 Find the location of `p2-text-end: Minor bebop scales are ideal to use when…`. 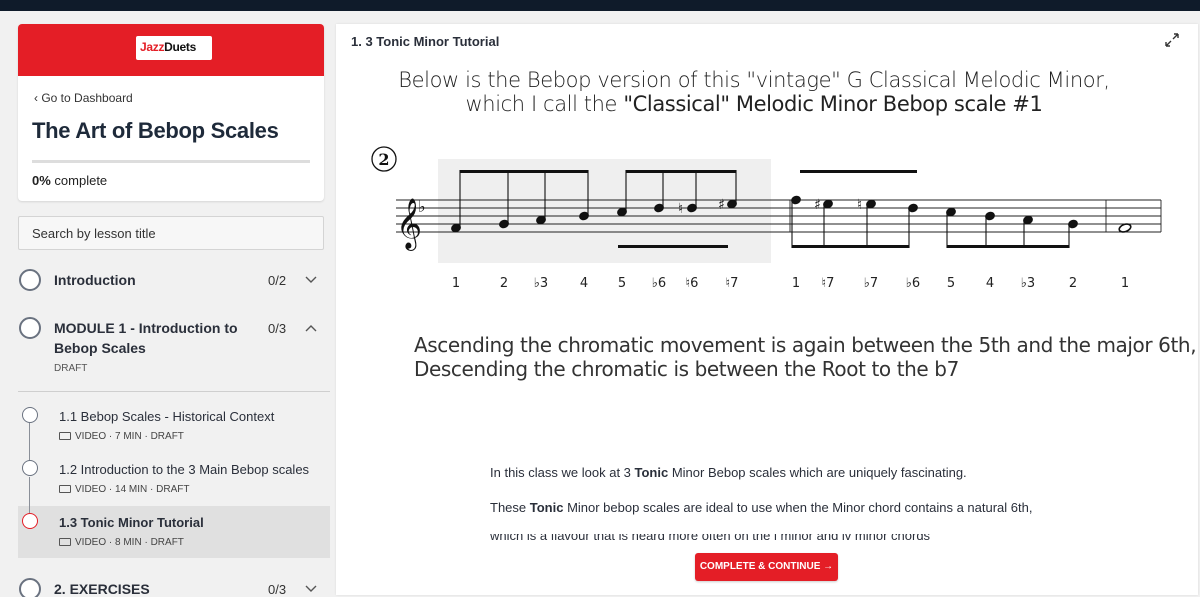

p2-text-end: Minor bebop scales are ideal to use when… is located at coordinates (798, 507).